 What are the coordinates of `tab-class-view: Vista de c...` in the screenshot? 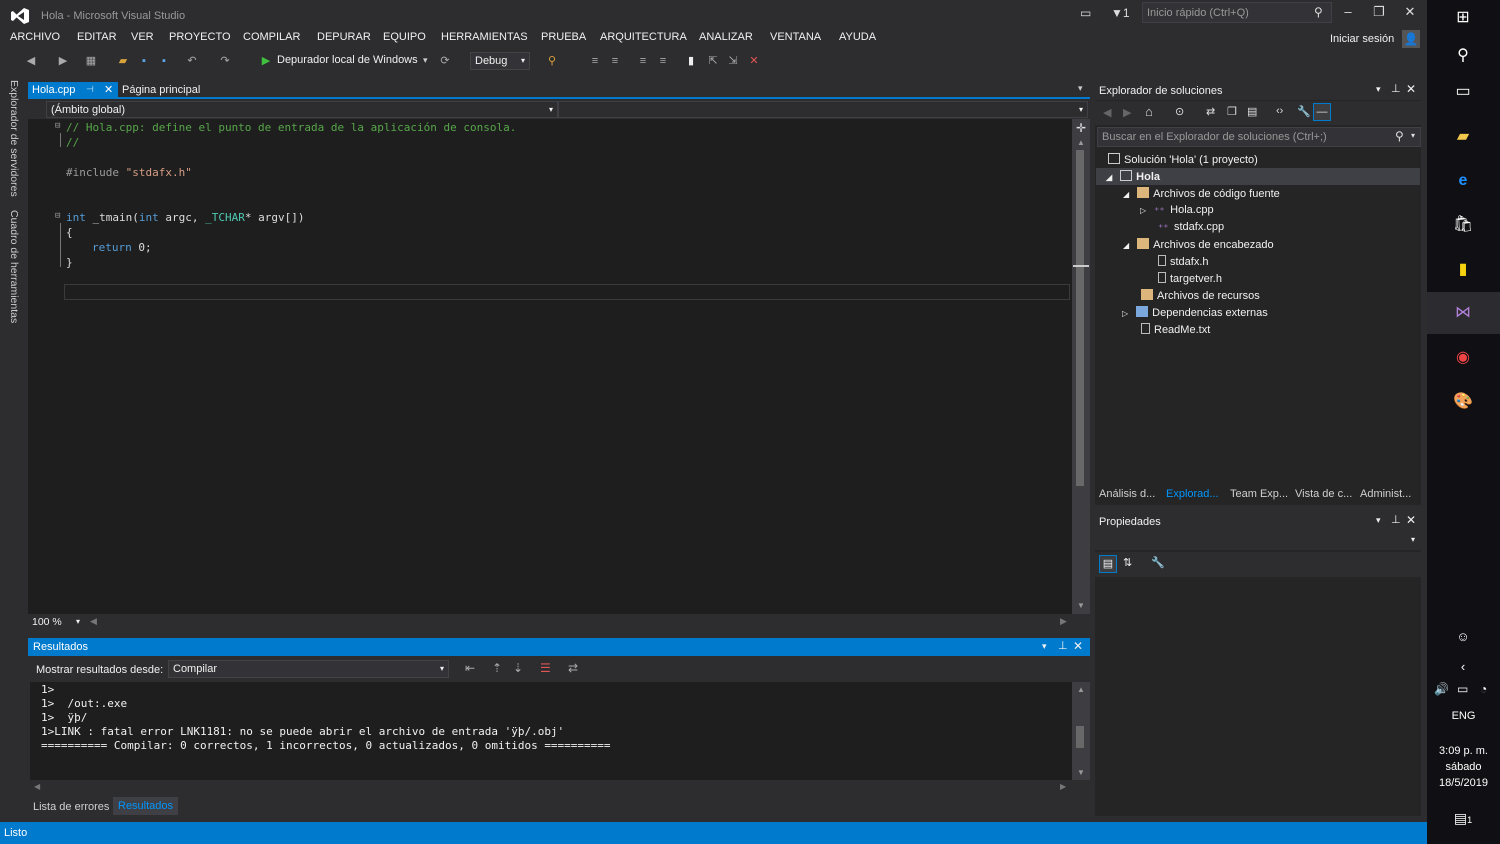 It's located at (1323, 494).